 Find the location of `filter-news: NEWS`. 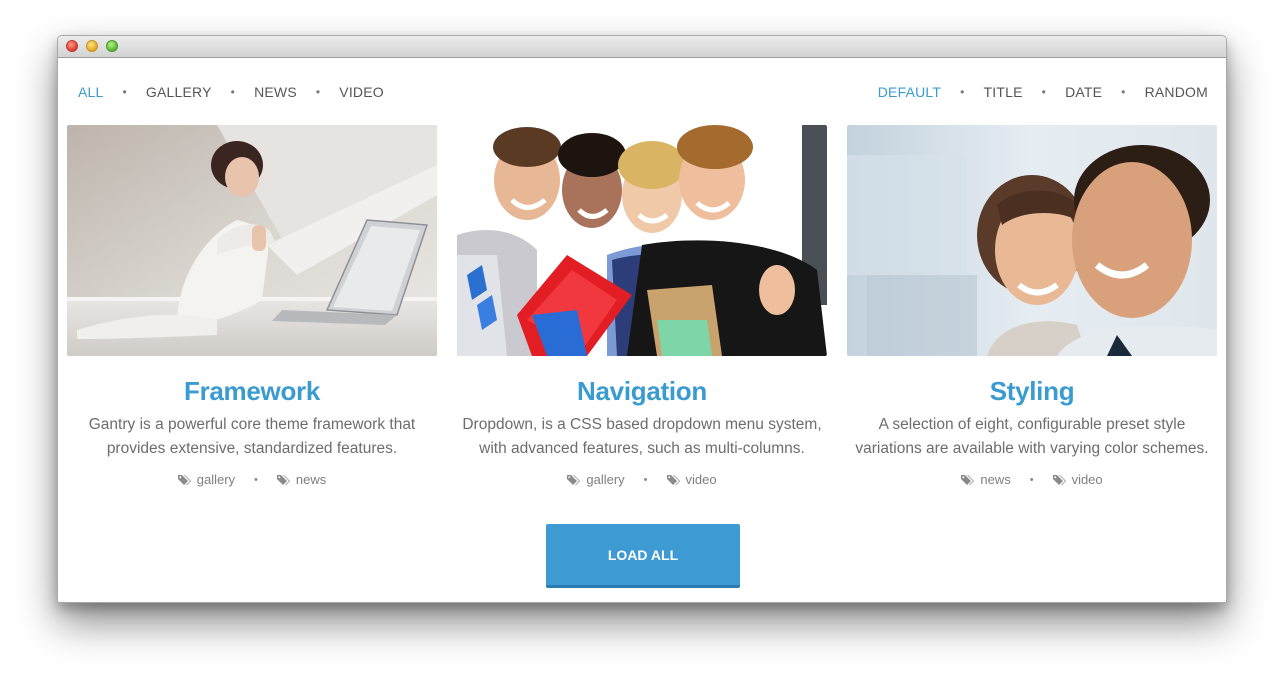

filter-news: NEWS is located at coordinates (275, 92).